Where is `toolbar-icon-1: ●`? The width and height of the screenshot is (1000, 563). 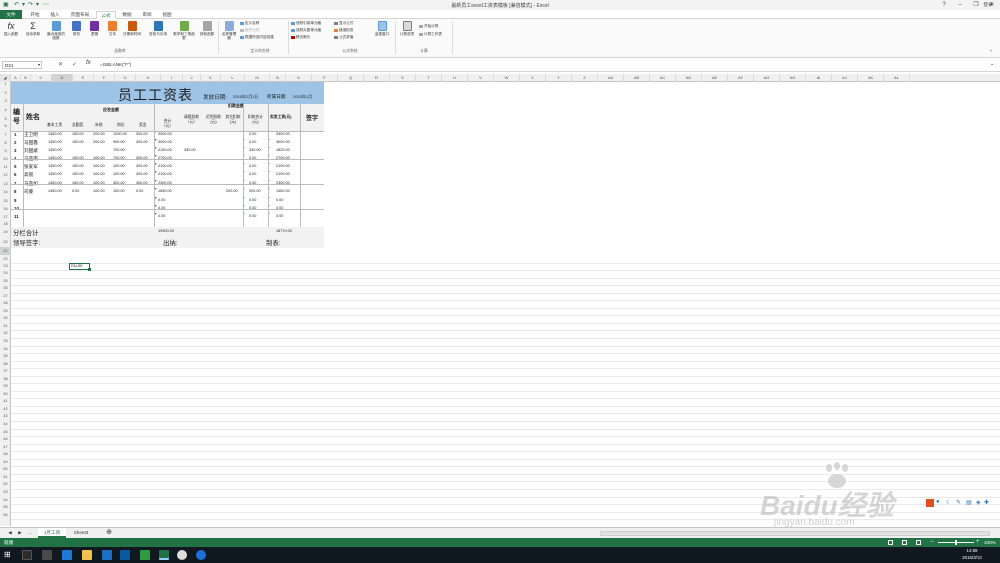 toolbar-icon-1: ● is located at coordinates (938, 502).